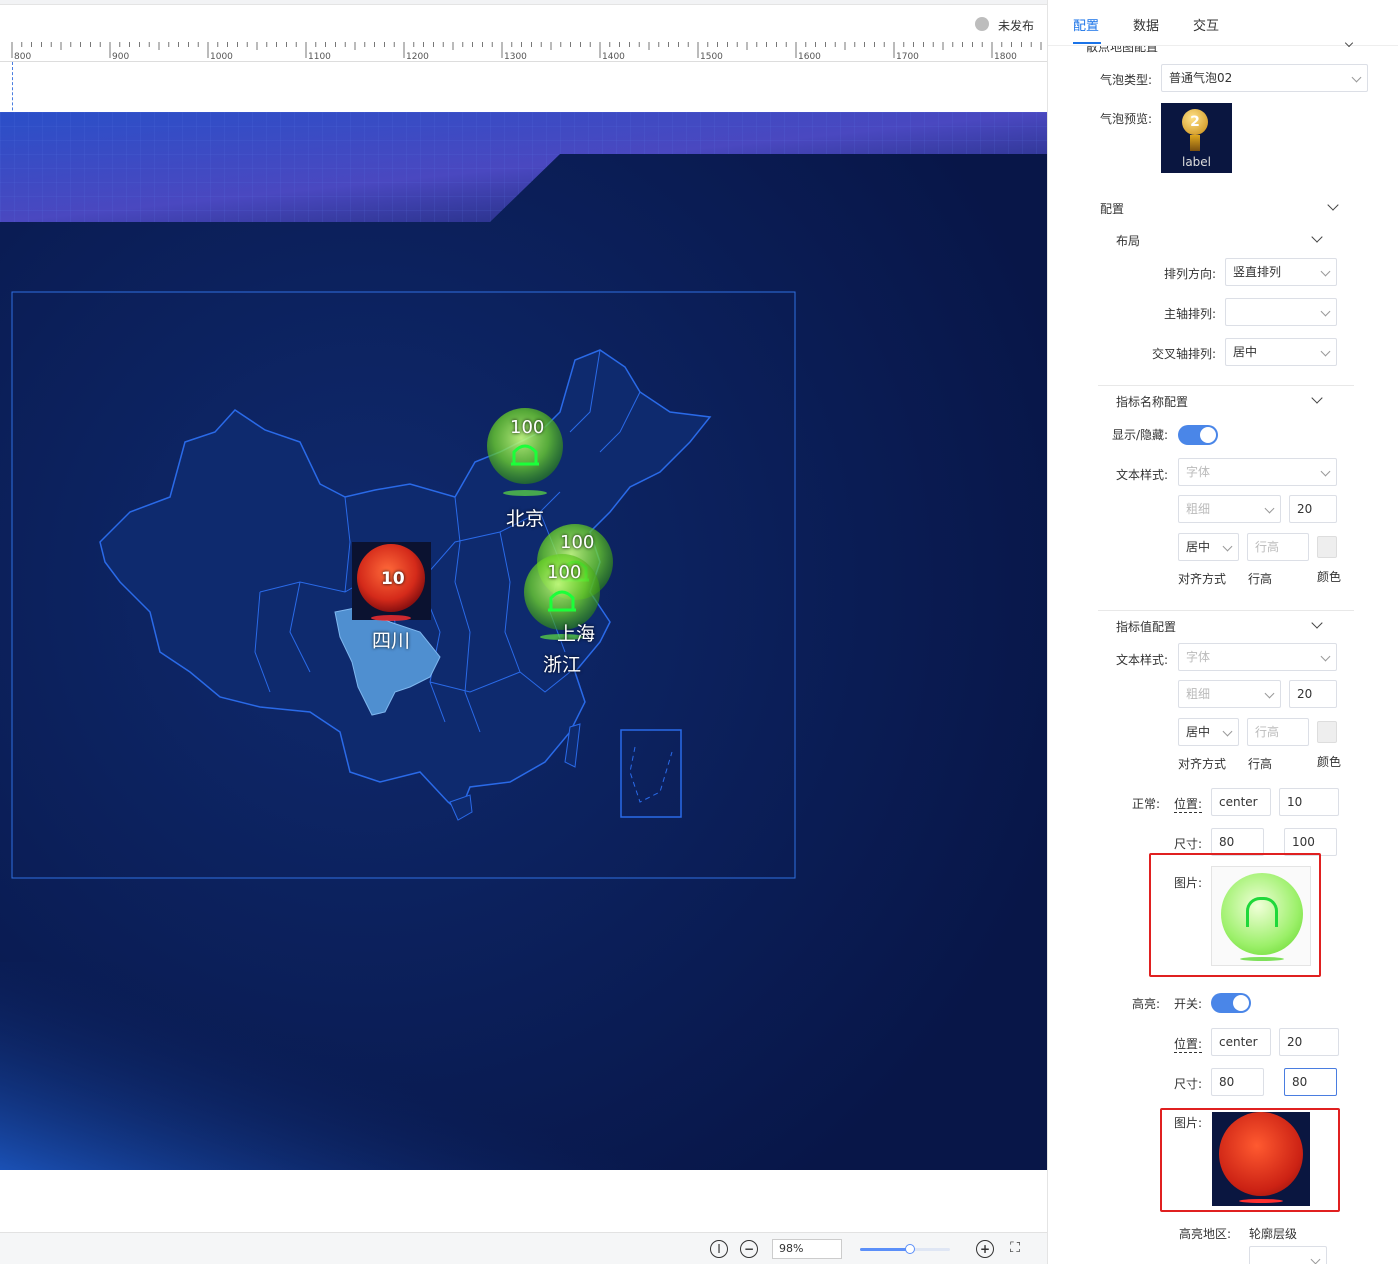 This screenshot has height=1264, width=1398. What do you see at coordinates (1198, 435) in the screenshot?
I see `name-visibility-toggle` at bounding box center [1198, 435].